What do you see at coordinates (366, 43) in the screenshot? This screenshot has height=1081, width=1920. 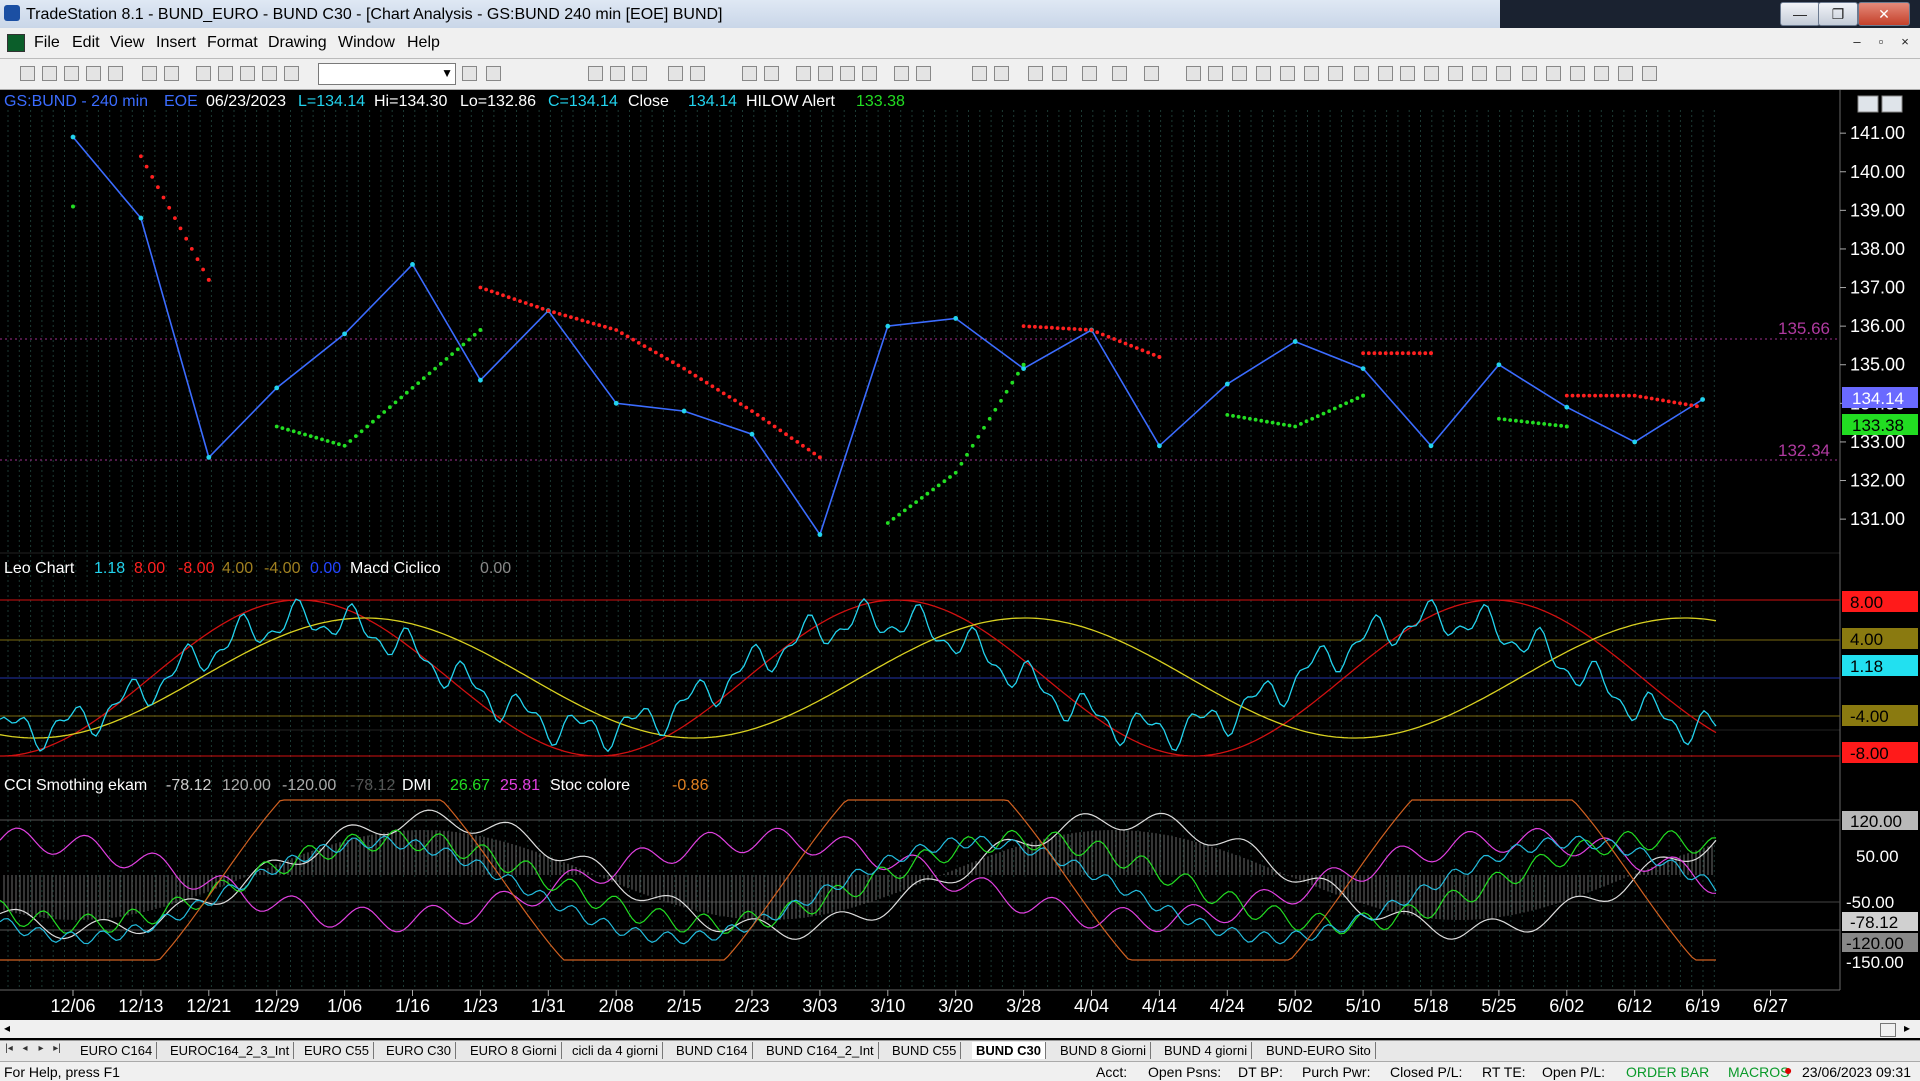 I see `menu-window: Window` at bounding box center [366, 43].